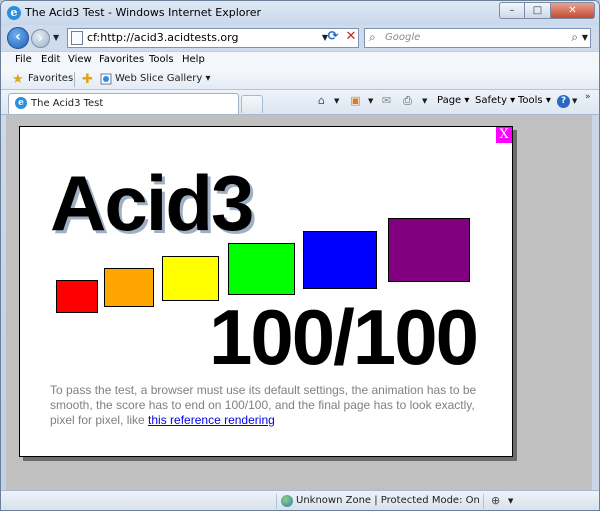 The image size is (600, 511). Describe the element at coordinates (424, 101) in the screenshot. I see `print-dropdown-icon: ▼` at that location.